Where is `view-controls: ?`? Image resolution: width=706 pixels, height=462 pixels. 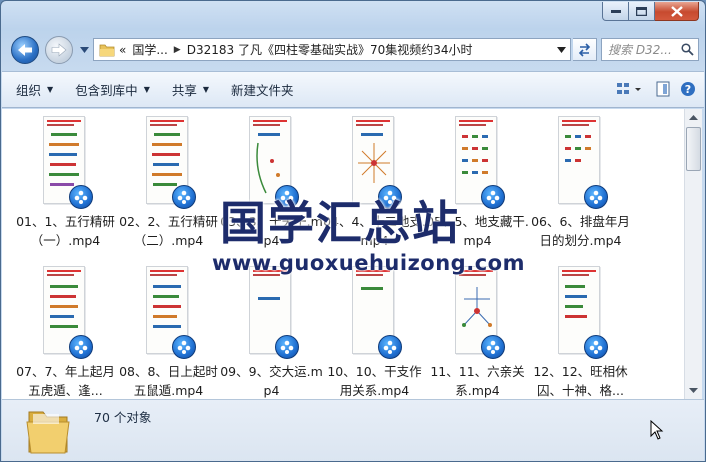 view-controls: ? is located at coordinates (656, 89).